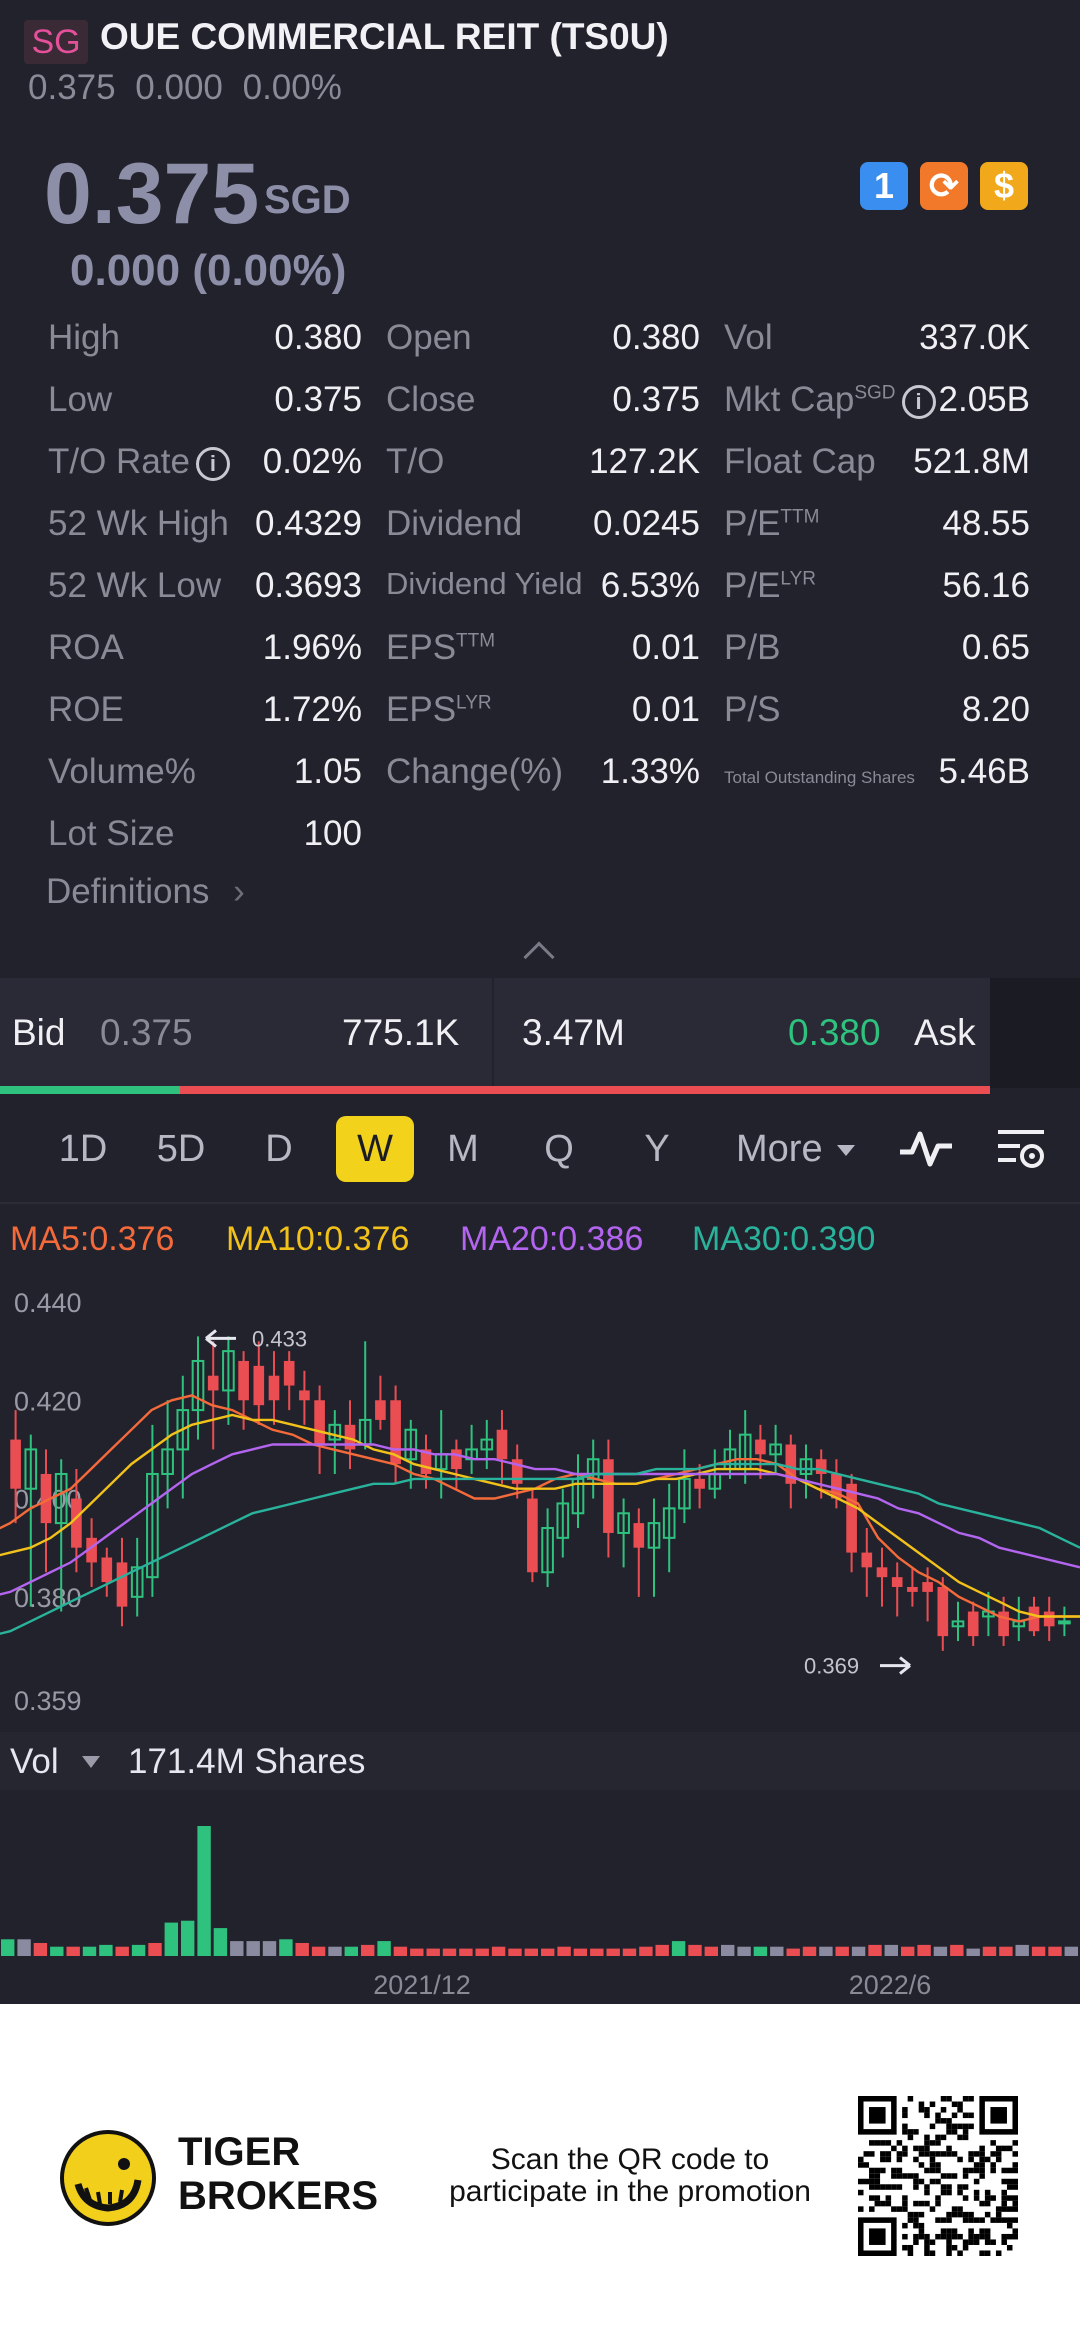  Describe the element at coordinates (1021, 1149) in the screenshot. I see `chart-settings-icon` at that location.